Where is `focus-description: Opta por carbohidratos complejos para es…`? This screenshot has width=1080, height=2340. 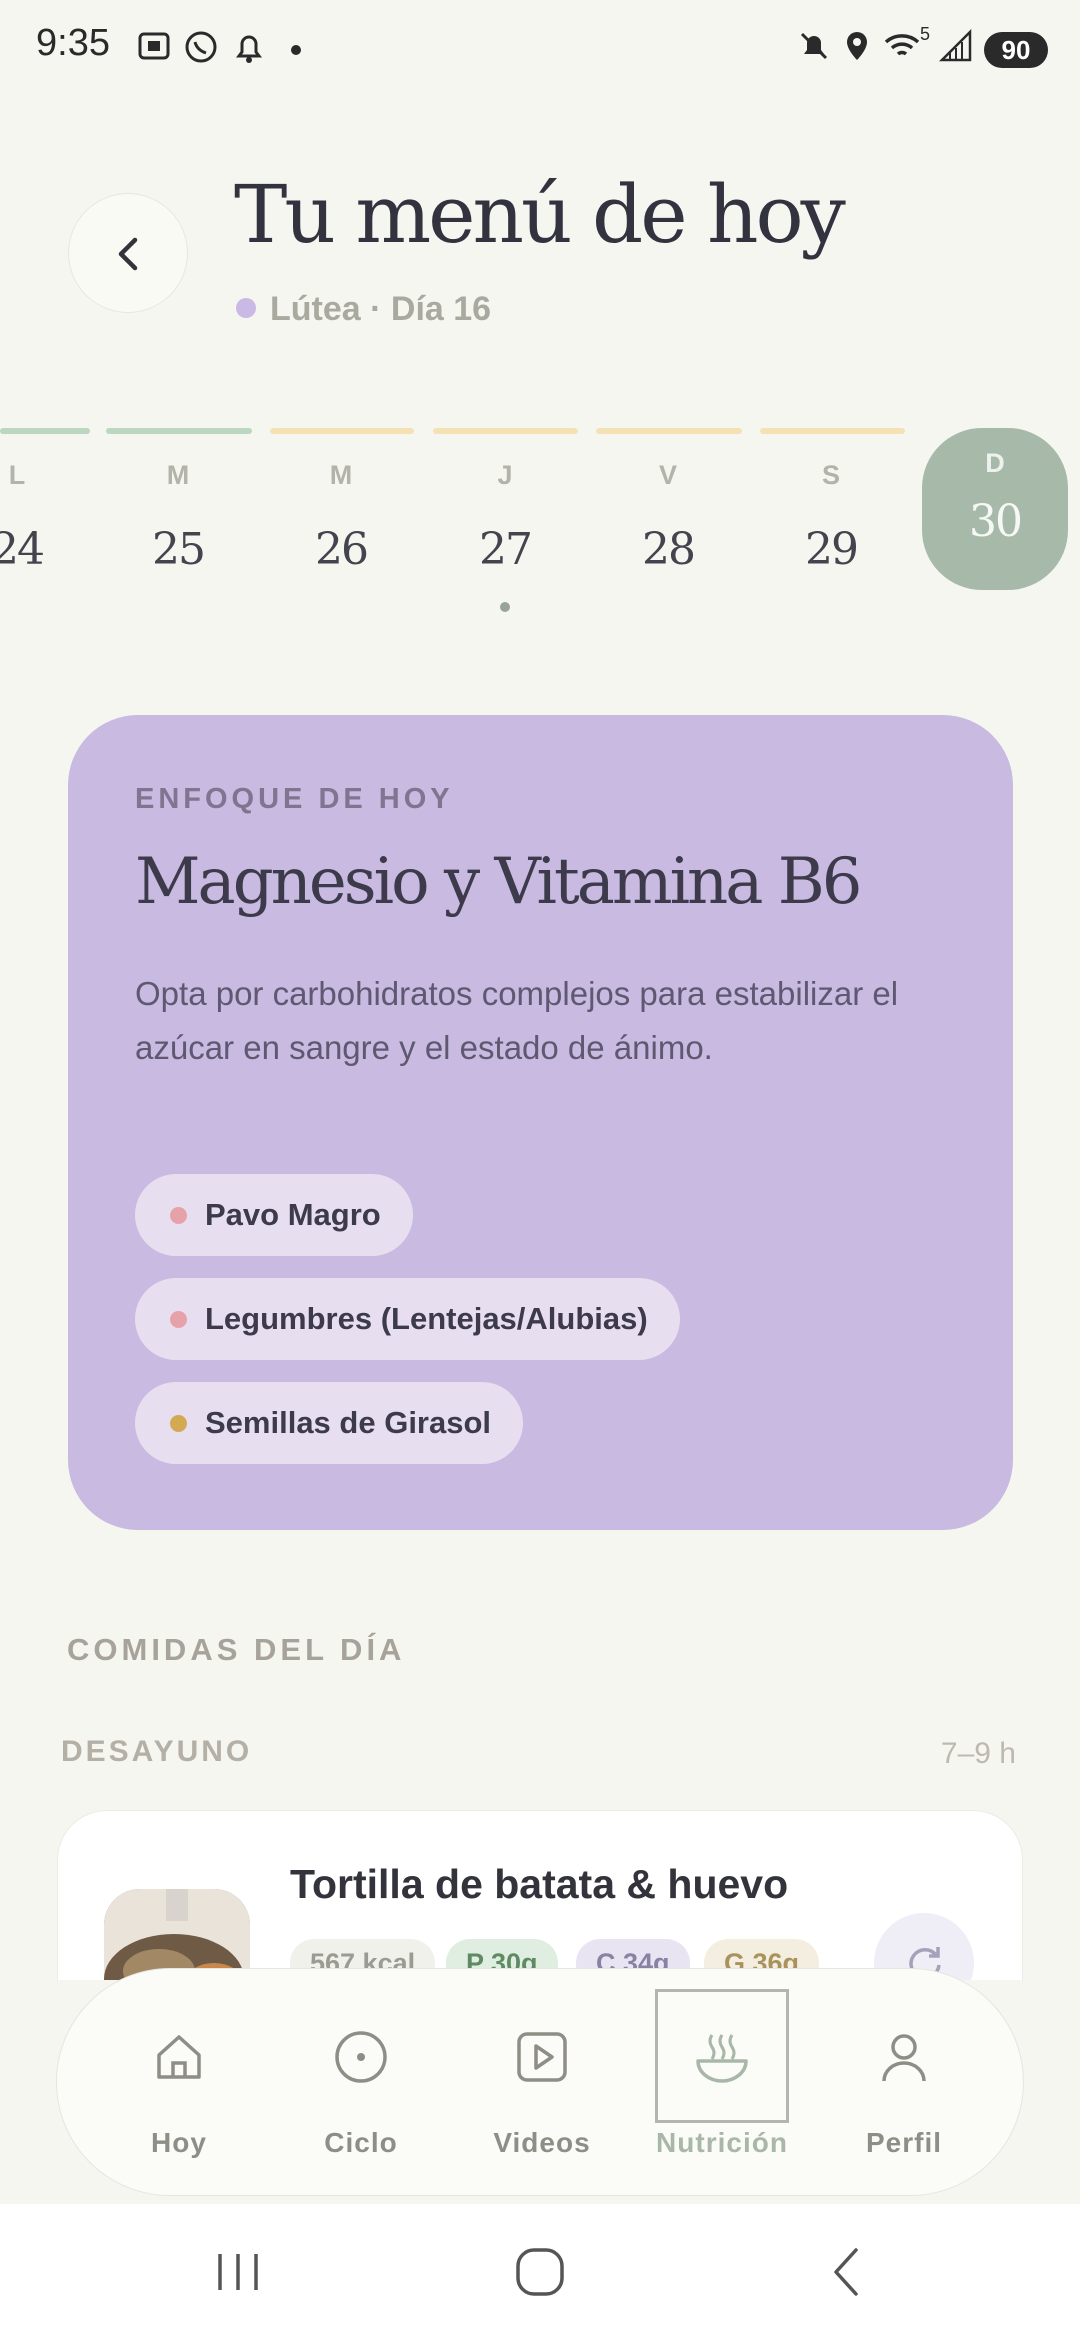 focus-description: Opta por carbohidratos complejos para es… is located at coordinates (517, 1020).